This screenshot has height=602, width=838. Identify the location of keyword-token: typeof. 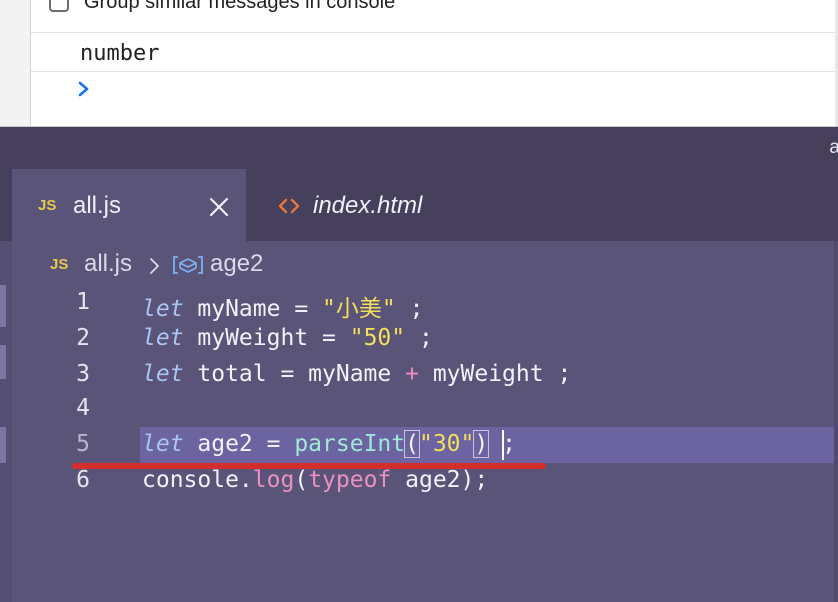
(350, 480).